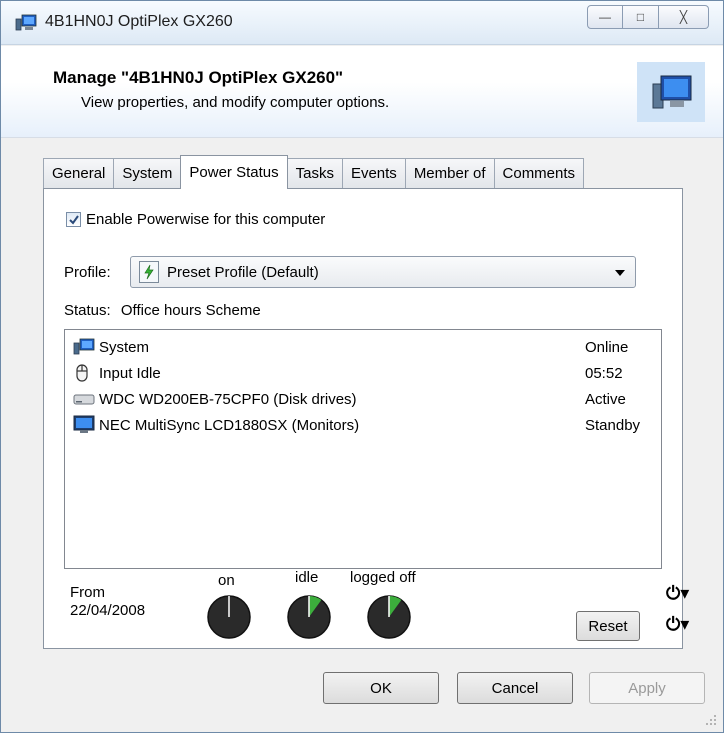 This screenshot has width=724, height=733. Describe the element at coordinates (389, 617) in the screenshot. I see `gauge-logged-off` at that location.